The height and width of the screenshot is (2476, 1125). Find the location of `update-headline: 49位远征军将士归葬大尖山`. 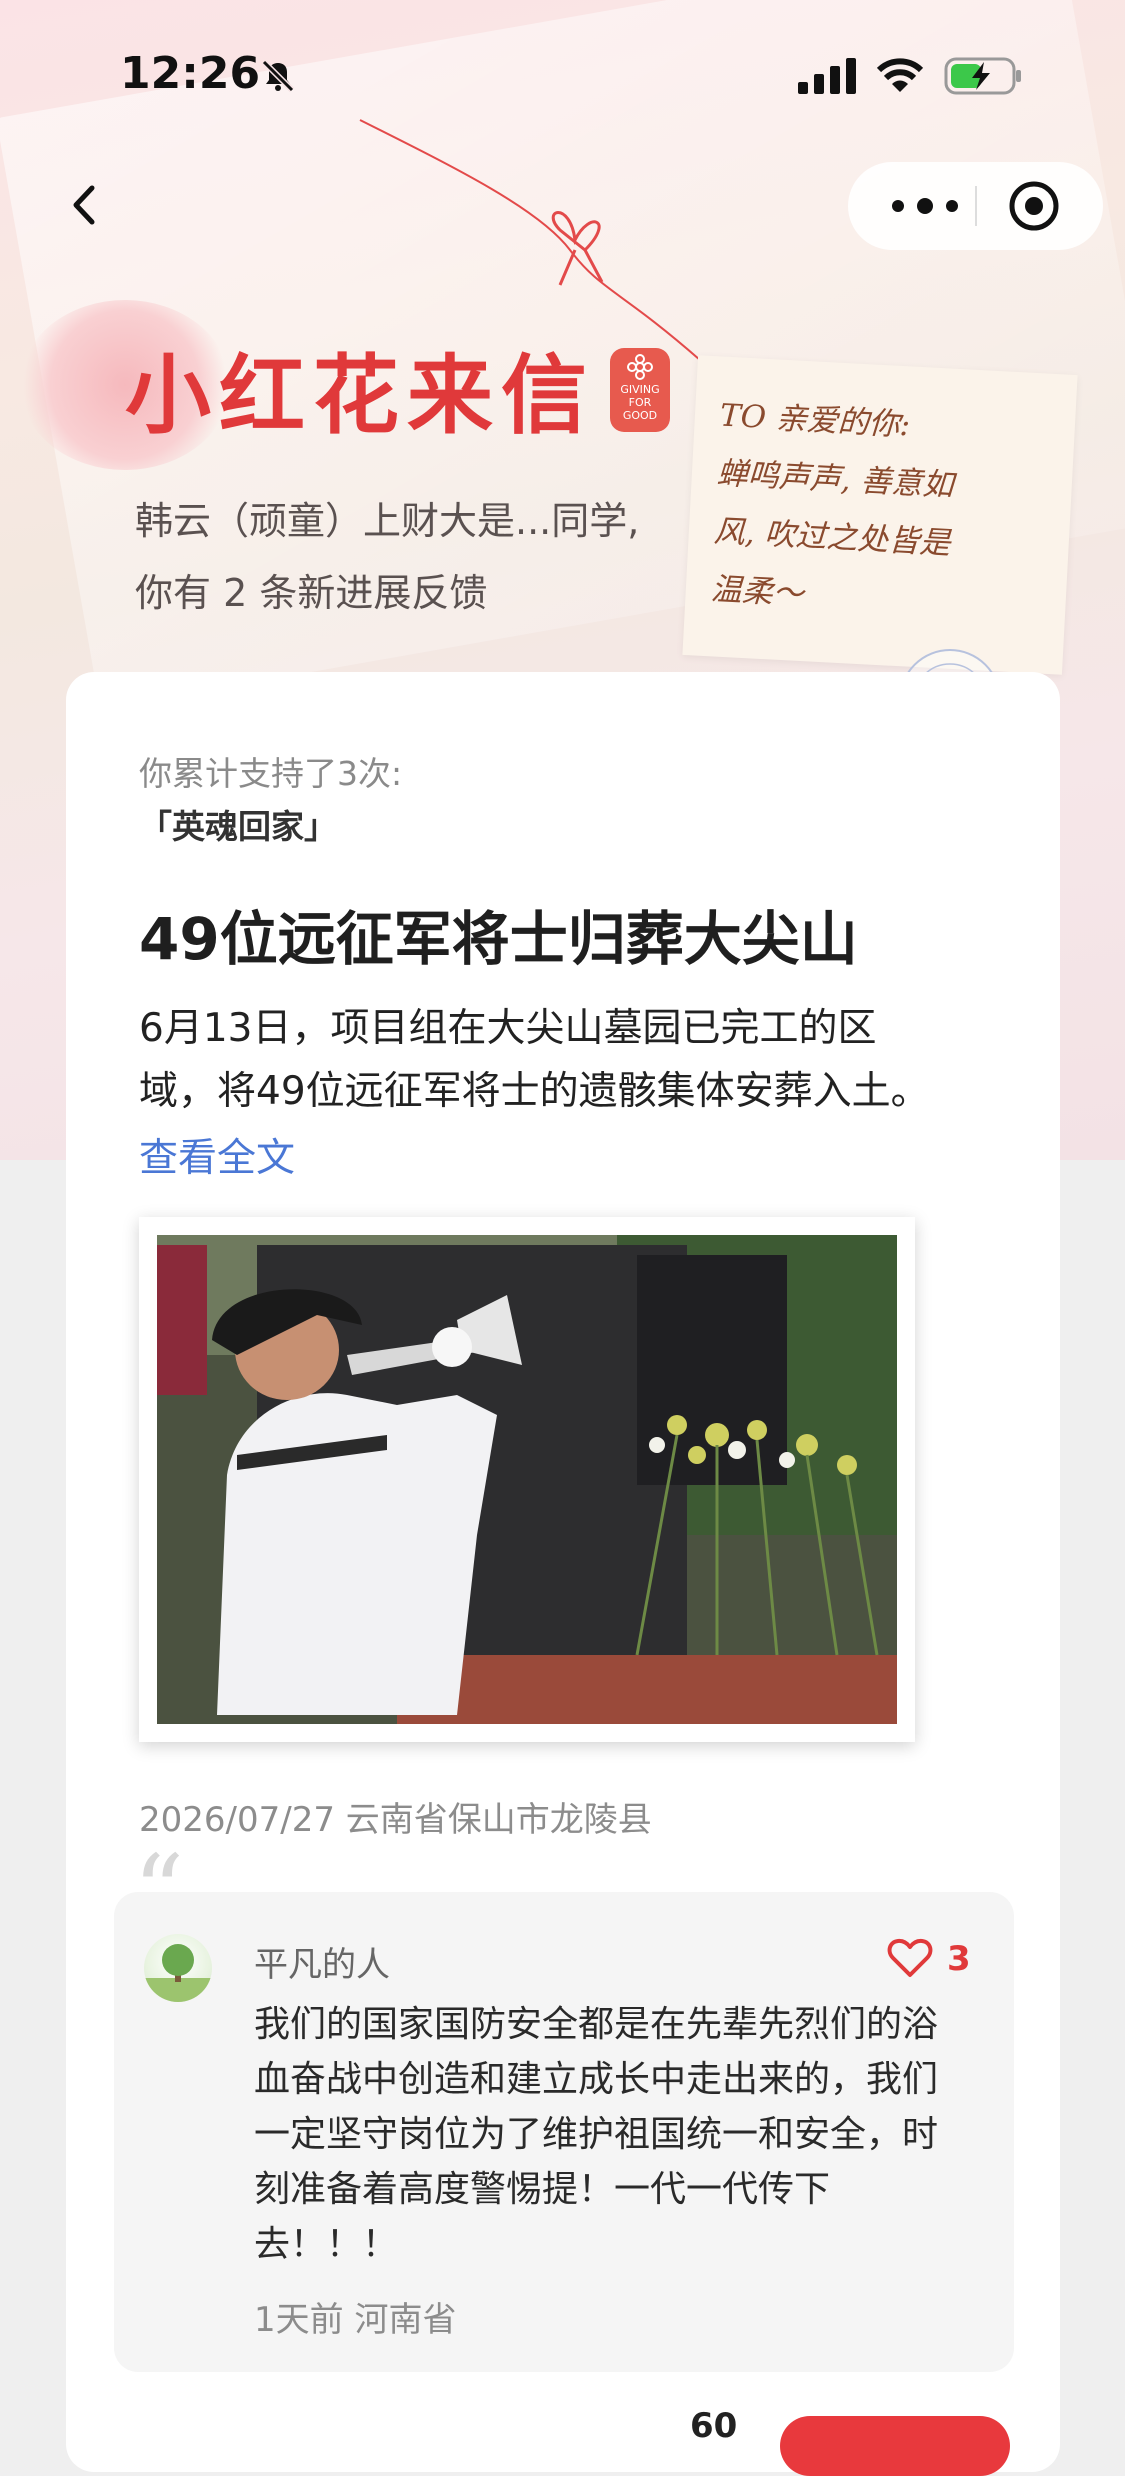

update-headline: 49位远征军将士归葬大尖山 is located at coordinates (498, 939).